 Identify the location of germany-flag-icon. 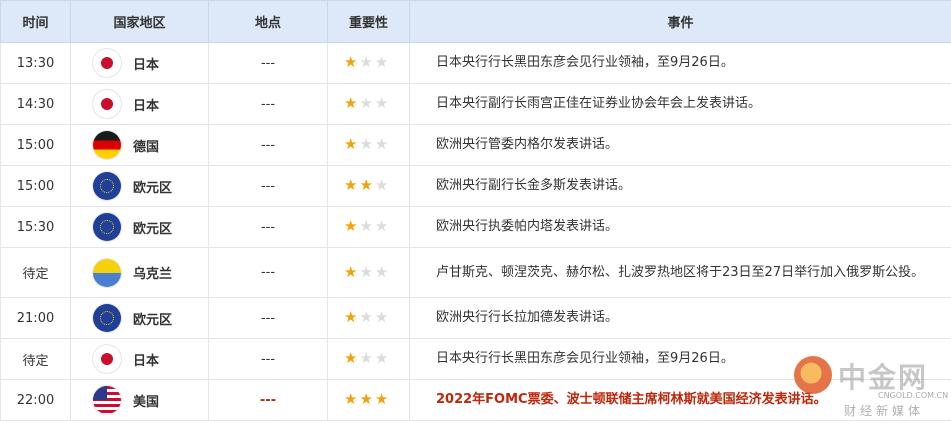
(107, 145).